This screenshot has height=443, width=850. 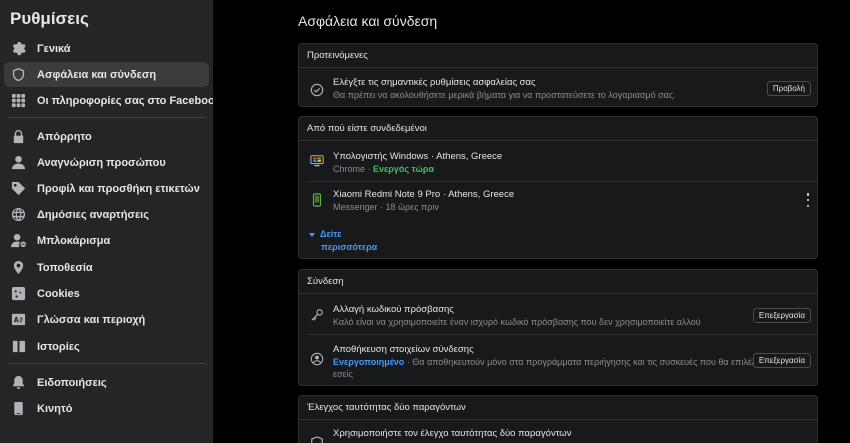 I want to click on sidebar-item-label: Μπλοκάρισμα, so click(x=74, y=240).